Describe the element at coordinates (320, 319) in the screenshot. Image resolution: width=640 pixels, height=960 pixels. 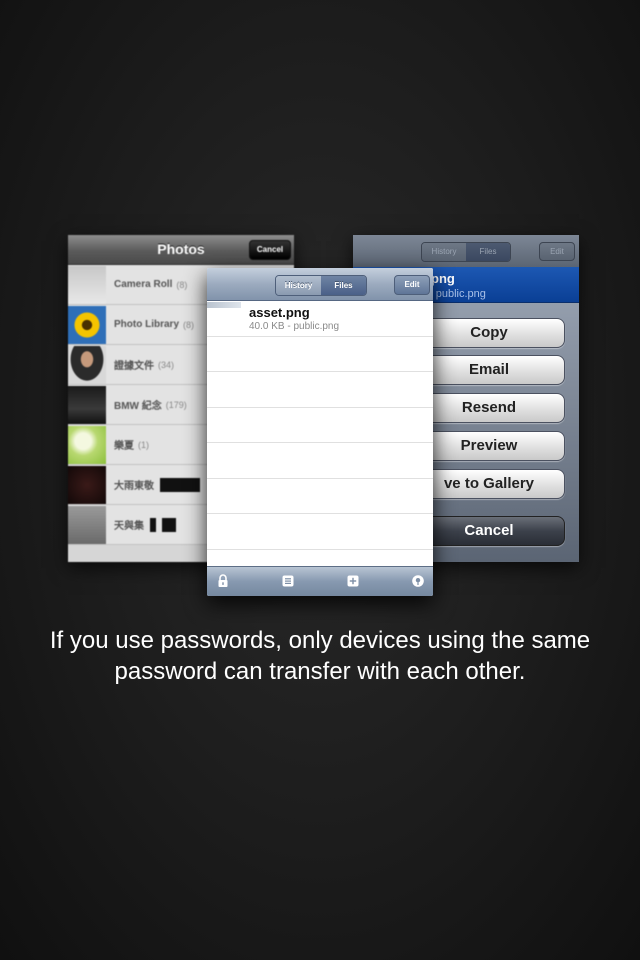
I see `file-row: asset.png 40.0 KB - public.png` at that location.